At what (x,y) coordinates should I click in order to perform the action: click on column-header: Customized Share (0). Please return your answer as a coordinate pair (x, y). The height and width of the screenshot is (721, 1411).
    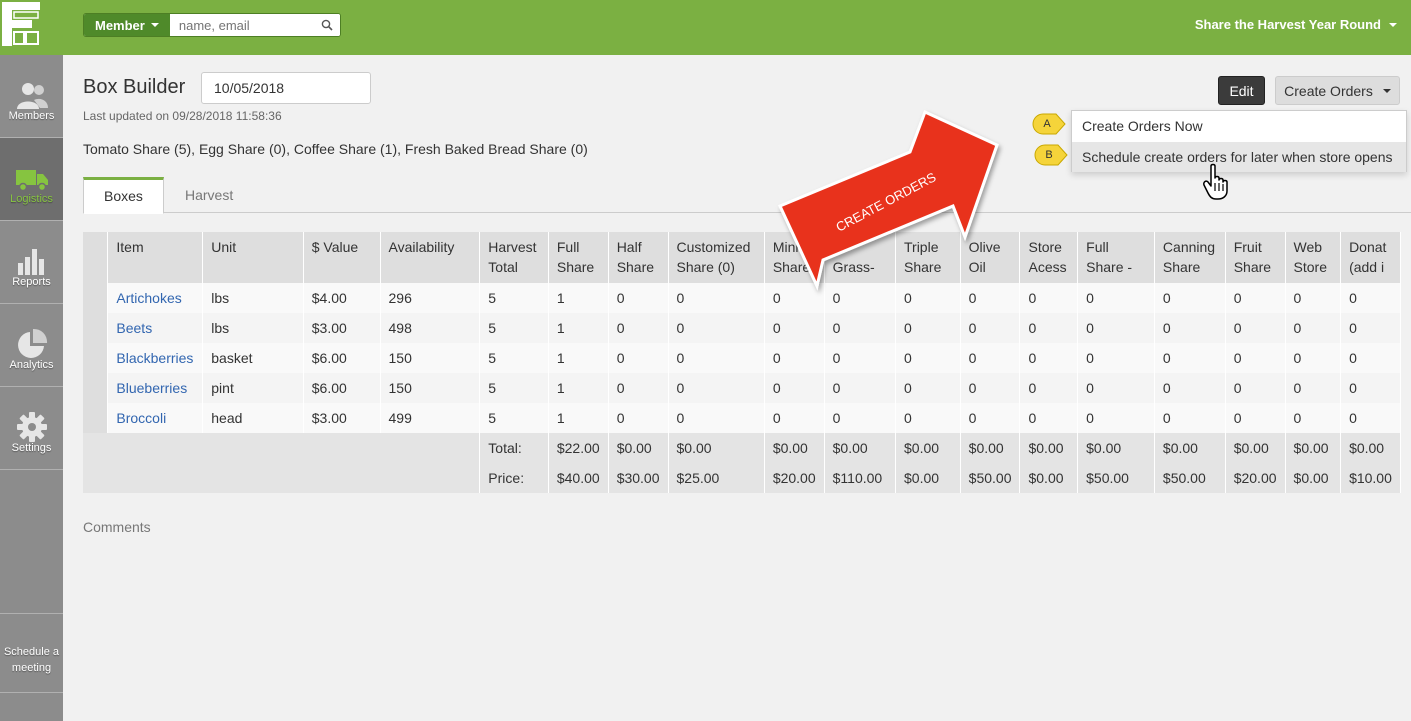
    Looking at the image, I should click on (716, 257).